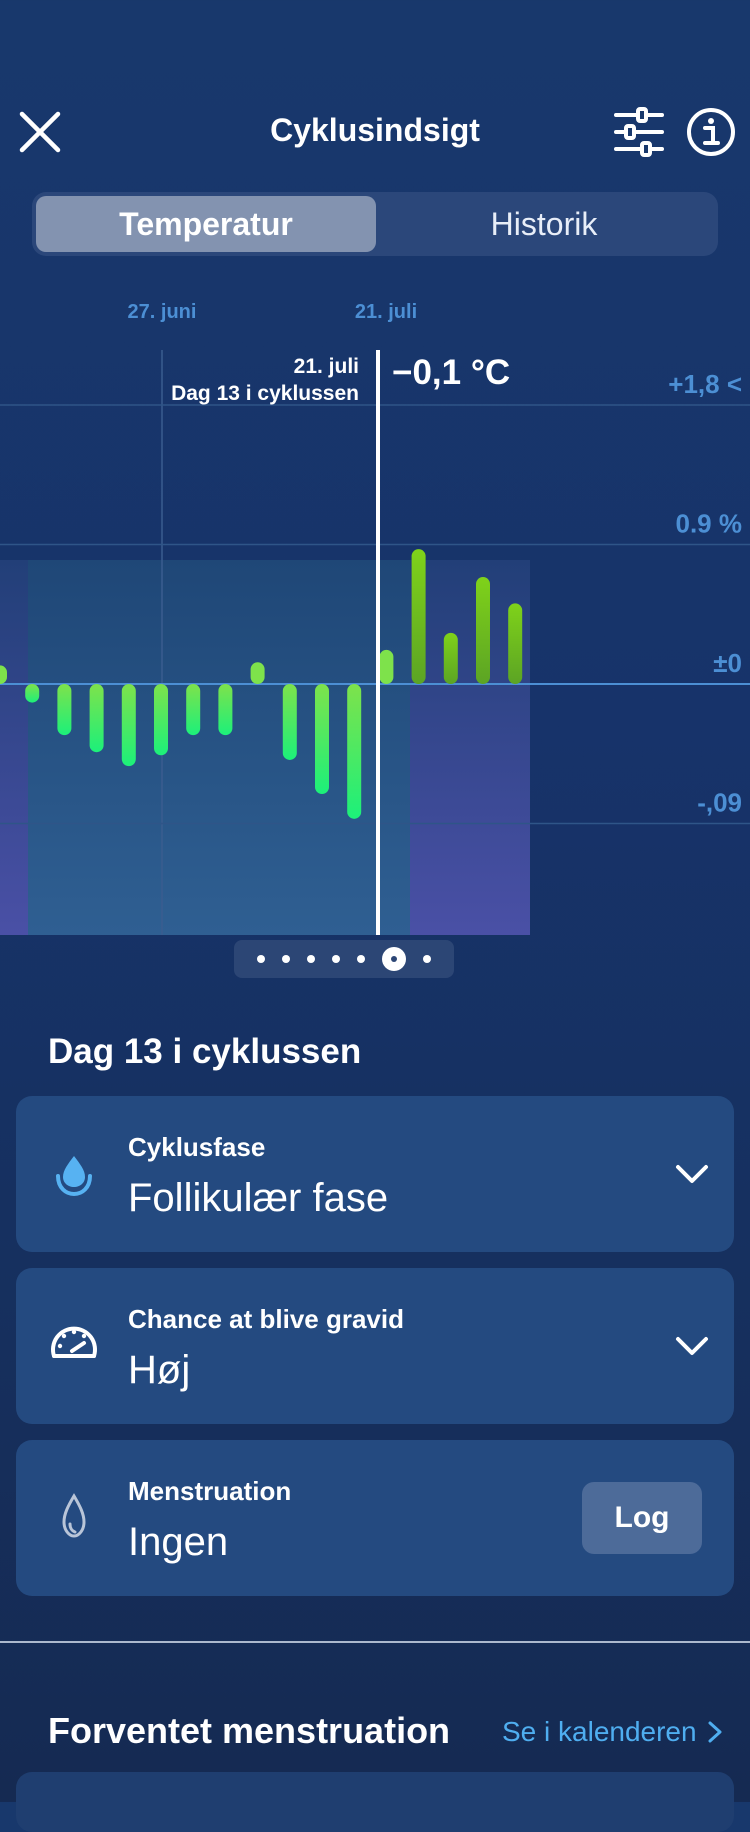 This screenshot has height=1832, width=750. I want to click on date-label: 21. juli, so click(386, 312).